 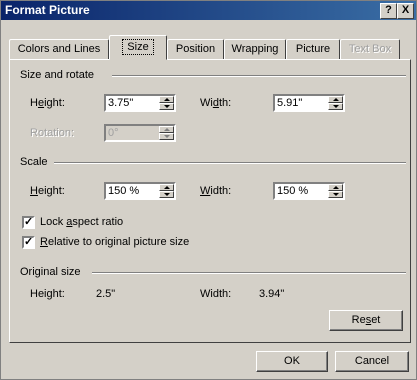 What do you see at coordinates (206, 103) in the screenshot?
I see `label-part: Wi` at bounding box center [206, 103].